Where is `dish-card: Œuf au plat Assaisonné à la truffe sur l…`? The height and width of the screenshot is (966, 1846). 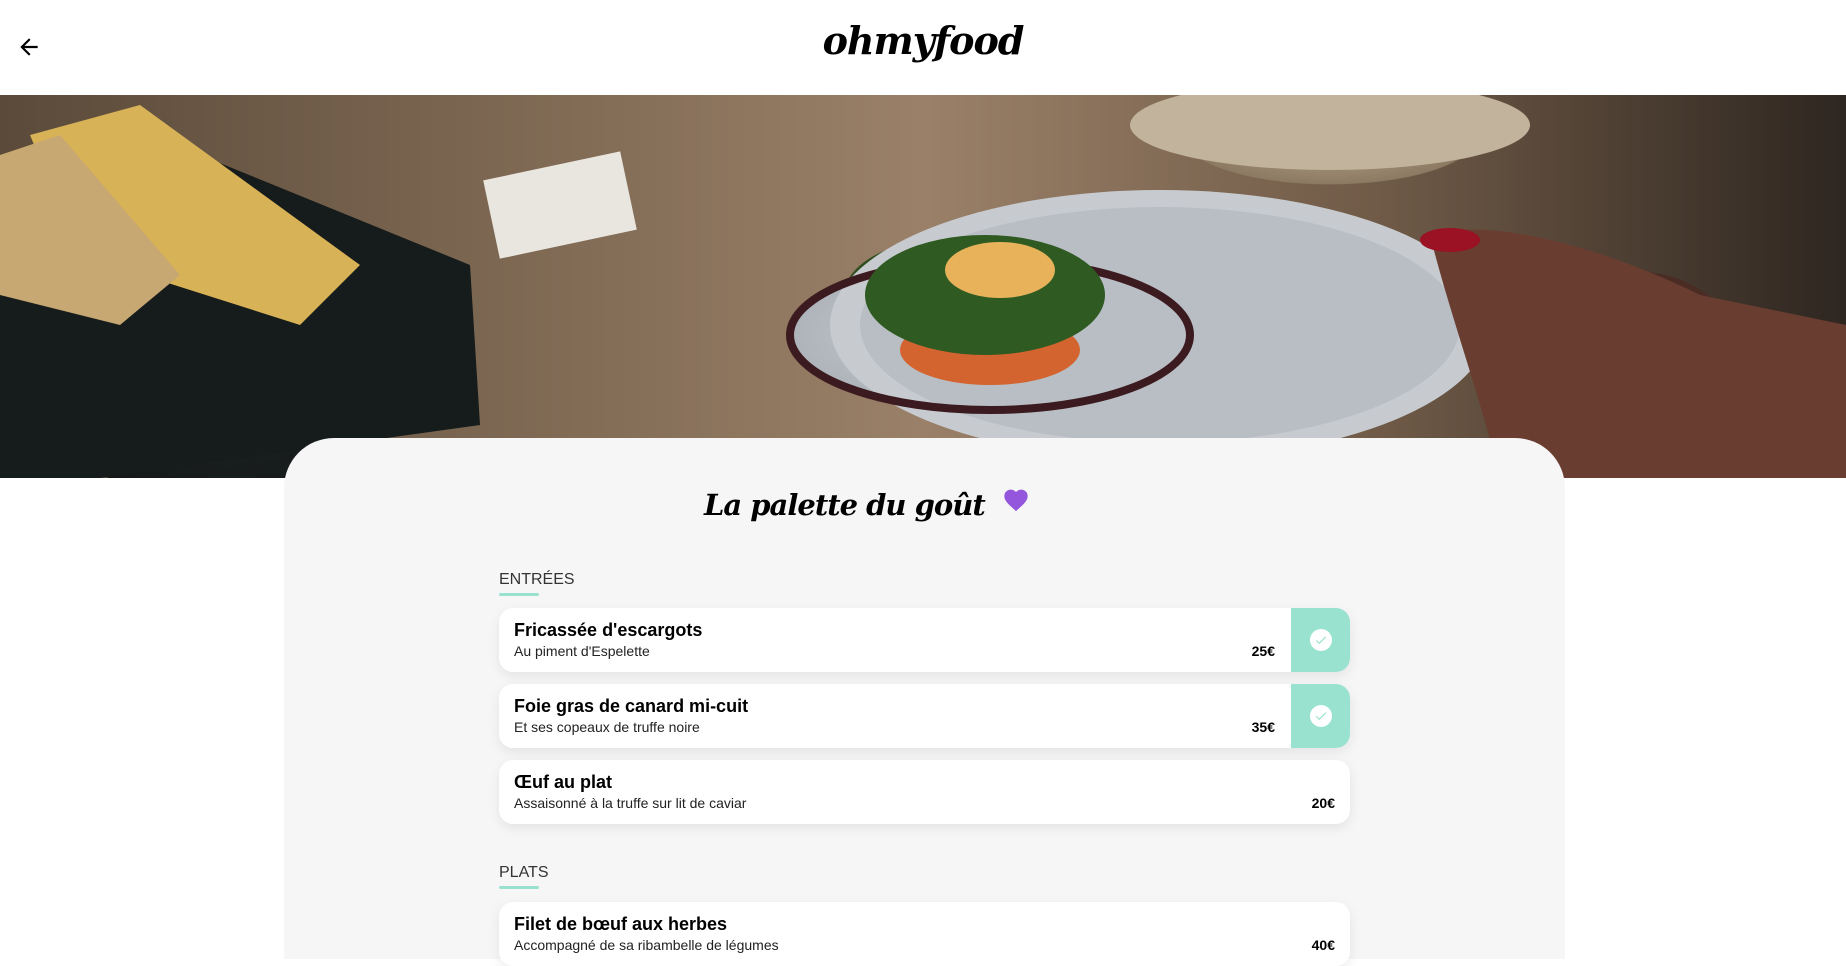 dish-card: Œuf au plat Assaisonné à la truffe sur l… is located at coordinates (924, 792).